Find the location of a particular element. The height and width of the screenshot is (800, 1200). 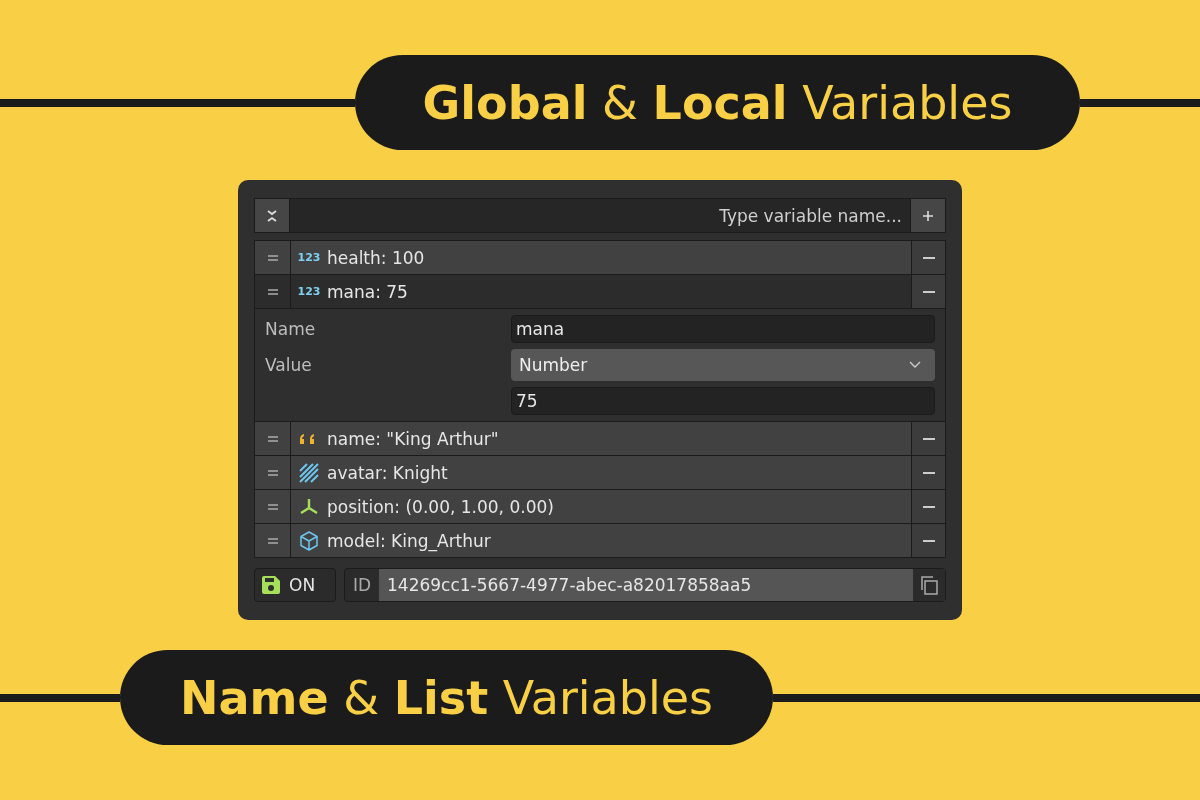

field-label: Name is located at coordinates (291, 329).